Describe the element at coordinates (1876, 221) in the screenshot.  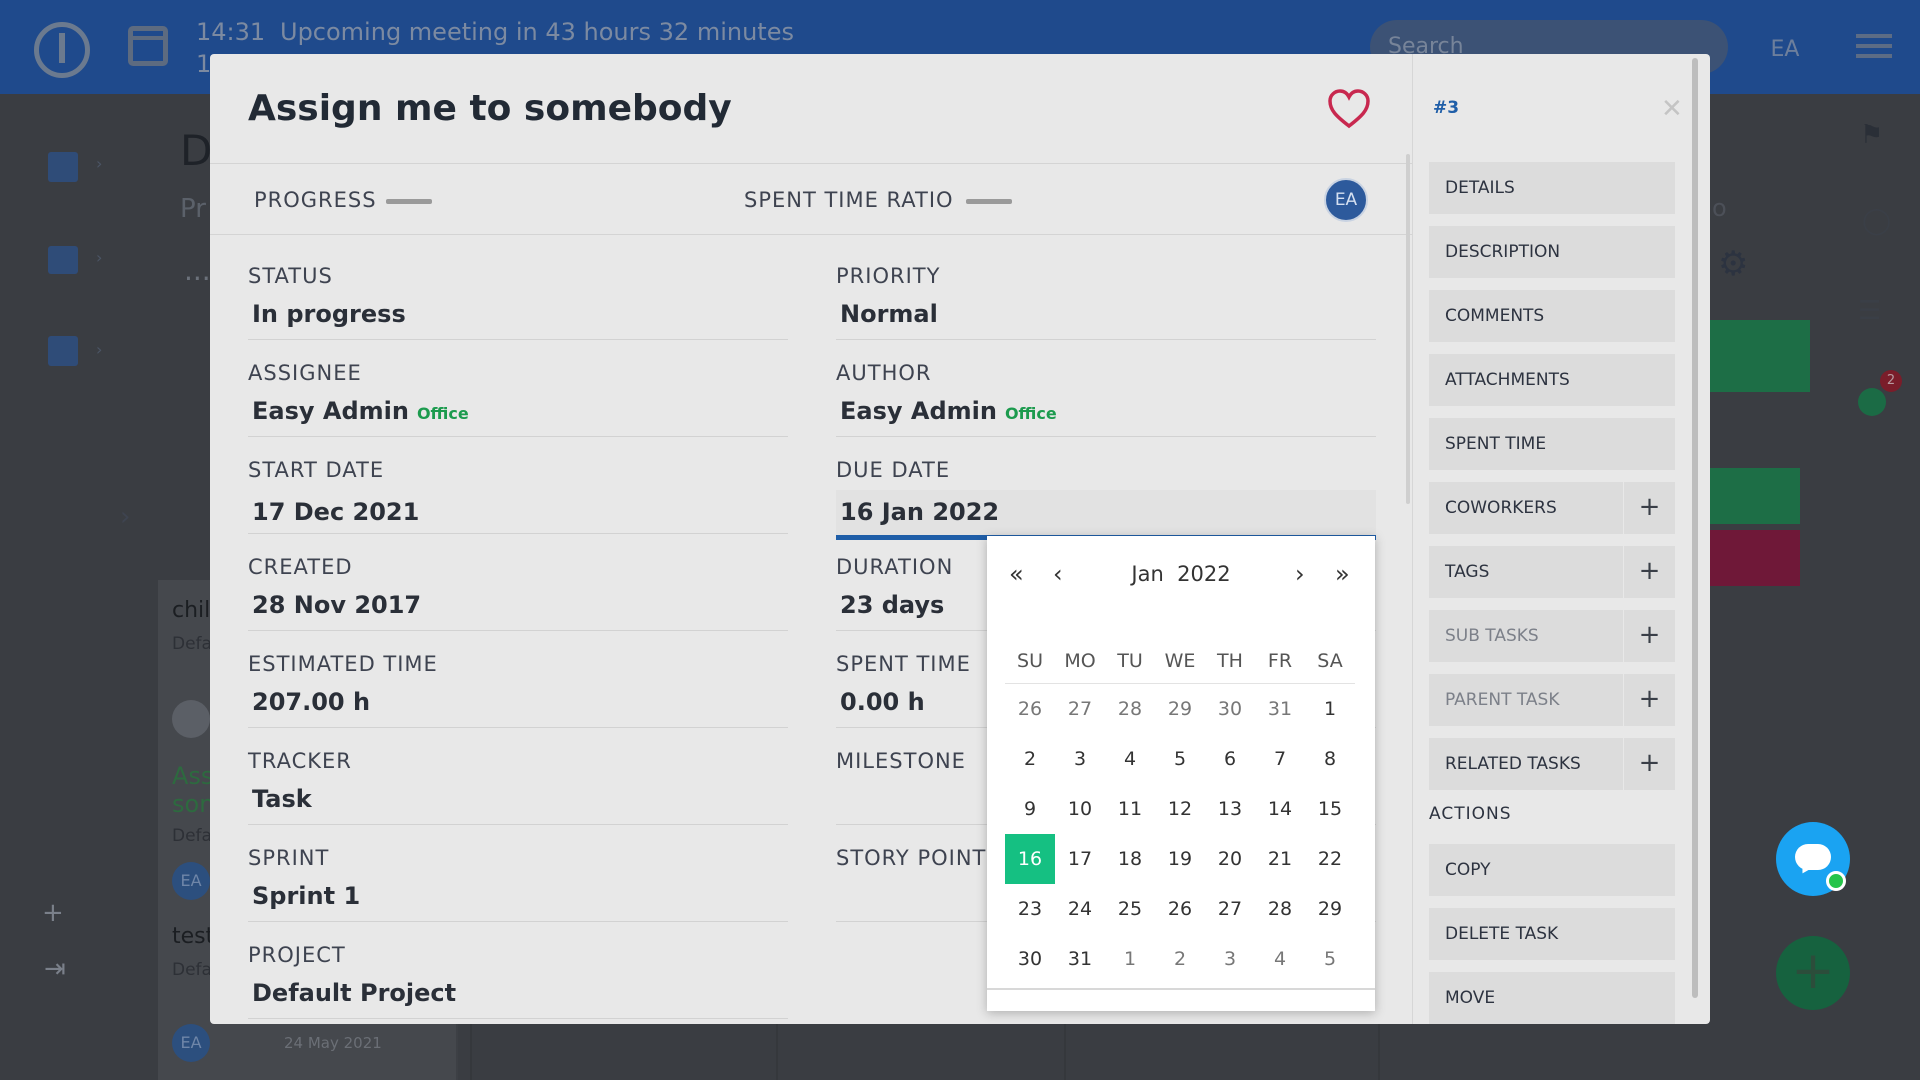
I see `lightbulb-icon: ◯` at that location.